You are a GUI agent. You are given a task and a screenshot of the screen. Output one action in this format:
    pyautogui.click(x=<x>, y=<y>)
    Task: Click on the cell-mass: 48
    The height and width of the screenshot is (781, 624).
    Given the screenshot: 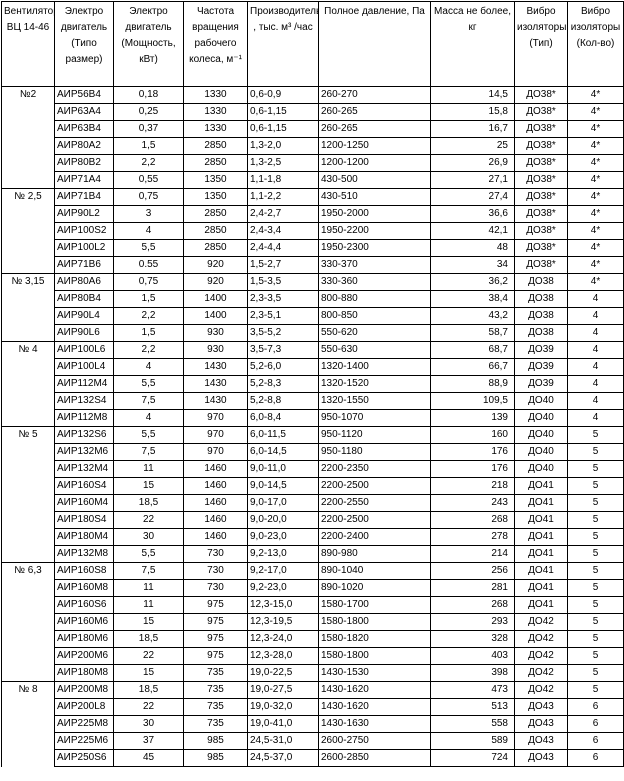 What is the action you would take?
    pyautogui.click(x=472, y=248)
    